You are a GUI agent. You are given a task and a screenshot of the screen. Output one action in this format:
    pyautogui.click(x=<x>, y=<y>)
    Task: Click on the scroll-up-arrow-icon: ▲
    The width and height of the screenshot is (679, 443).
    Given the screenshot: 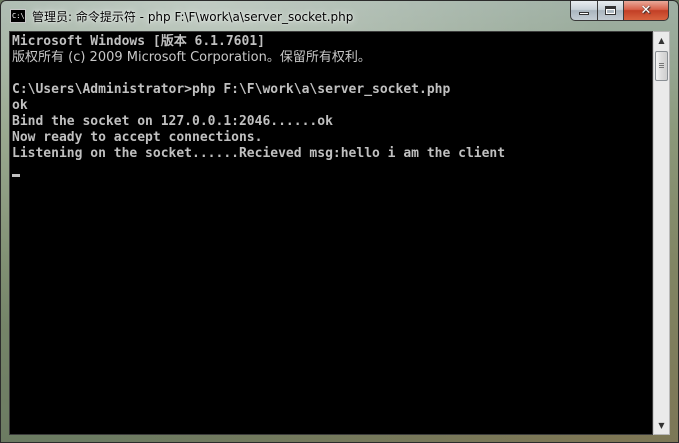 What is the action you would take?
    pyautogui.click(x=661, y=40)
    